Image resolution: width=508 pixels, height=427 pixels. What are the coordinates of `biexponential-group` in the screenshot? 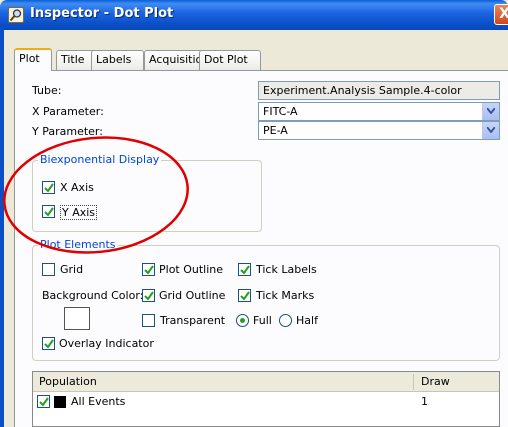 It's located at (147, 196).